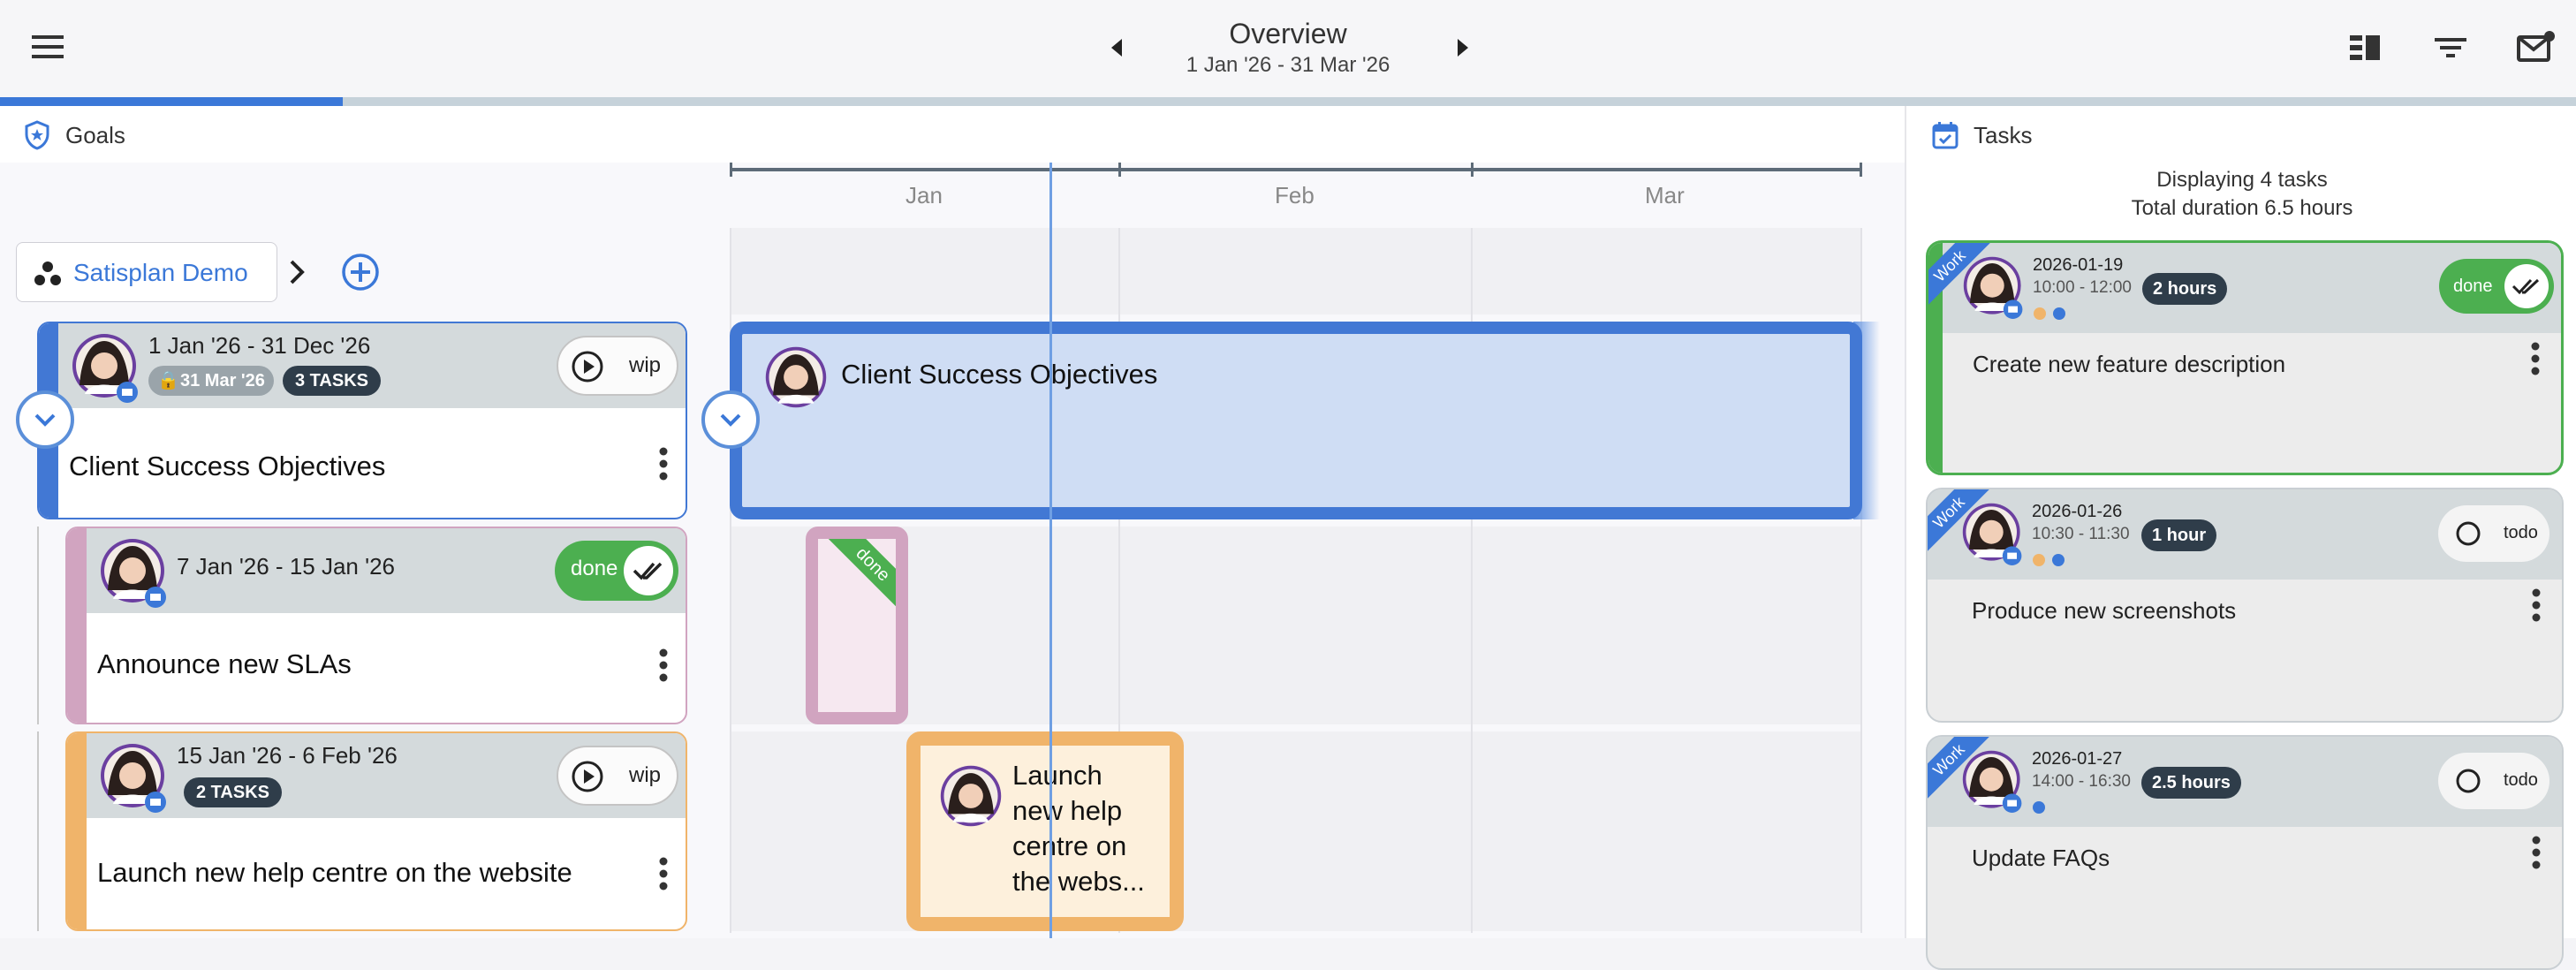 The width and height of the screenshot is (2576, 970). What do you see at coordinates (2078, 759) in the screenshot?
I see `task-date: 2026-01-27` at bounding box center [2078, 759].